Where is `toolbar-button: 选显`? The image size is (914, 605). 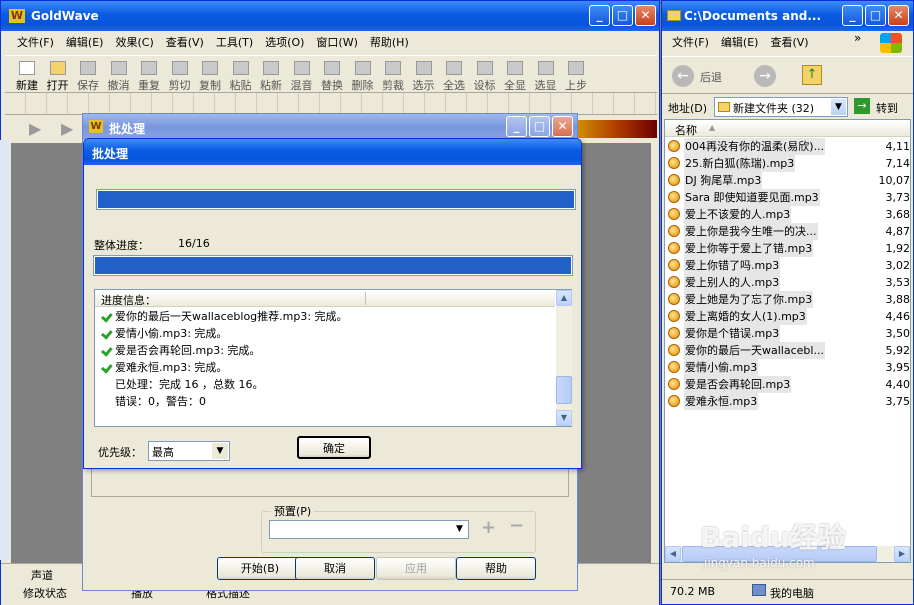 toolbar-button: 选显 is located at coordinates (546, 76).